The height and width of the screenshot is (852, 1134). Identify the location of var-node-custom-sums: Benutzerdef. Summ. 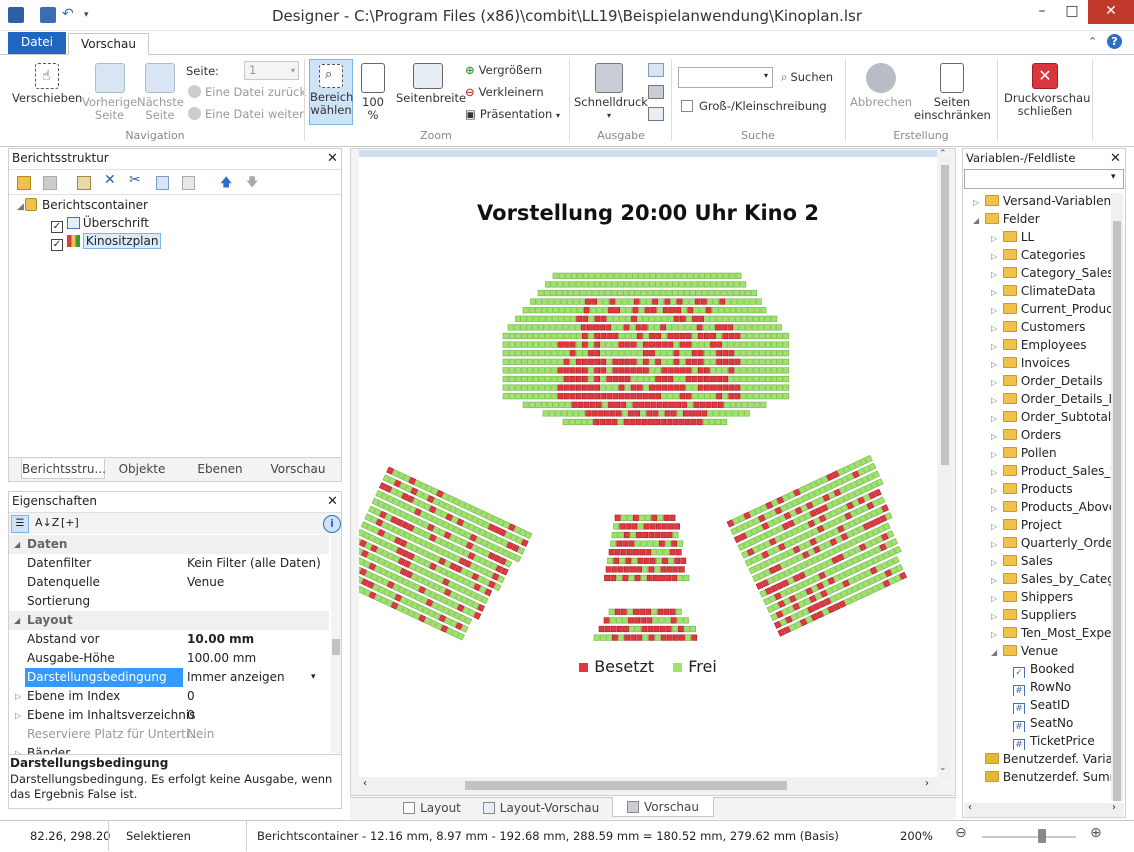
(1042, 777).